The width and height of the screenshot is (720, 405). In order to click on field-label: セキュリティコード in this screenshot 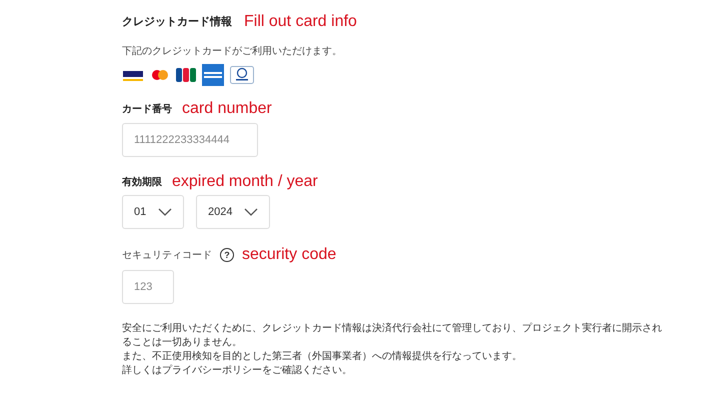, I will do `click(167, 255)`.